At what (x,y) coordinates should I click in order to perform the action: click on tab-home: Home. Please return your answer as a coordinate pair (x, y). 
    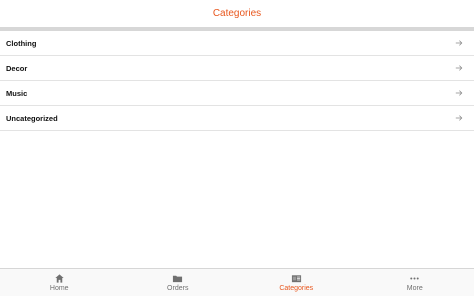
    Looking at the image, I should click on (59, 282).